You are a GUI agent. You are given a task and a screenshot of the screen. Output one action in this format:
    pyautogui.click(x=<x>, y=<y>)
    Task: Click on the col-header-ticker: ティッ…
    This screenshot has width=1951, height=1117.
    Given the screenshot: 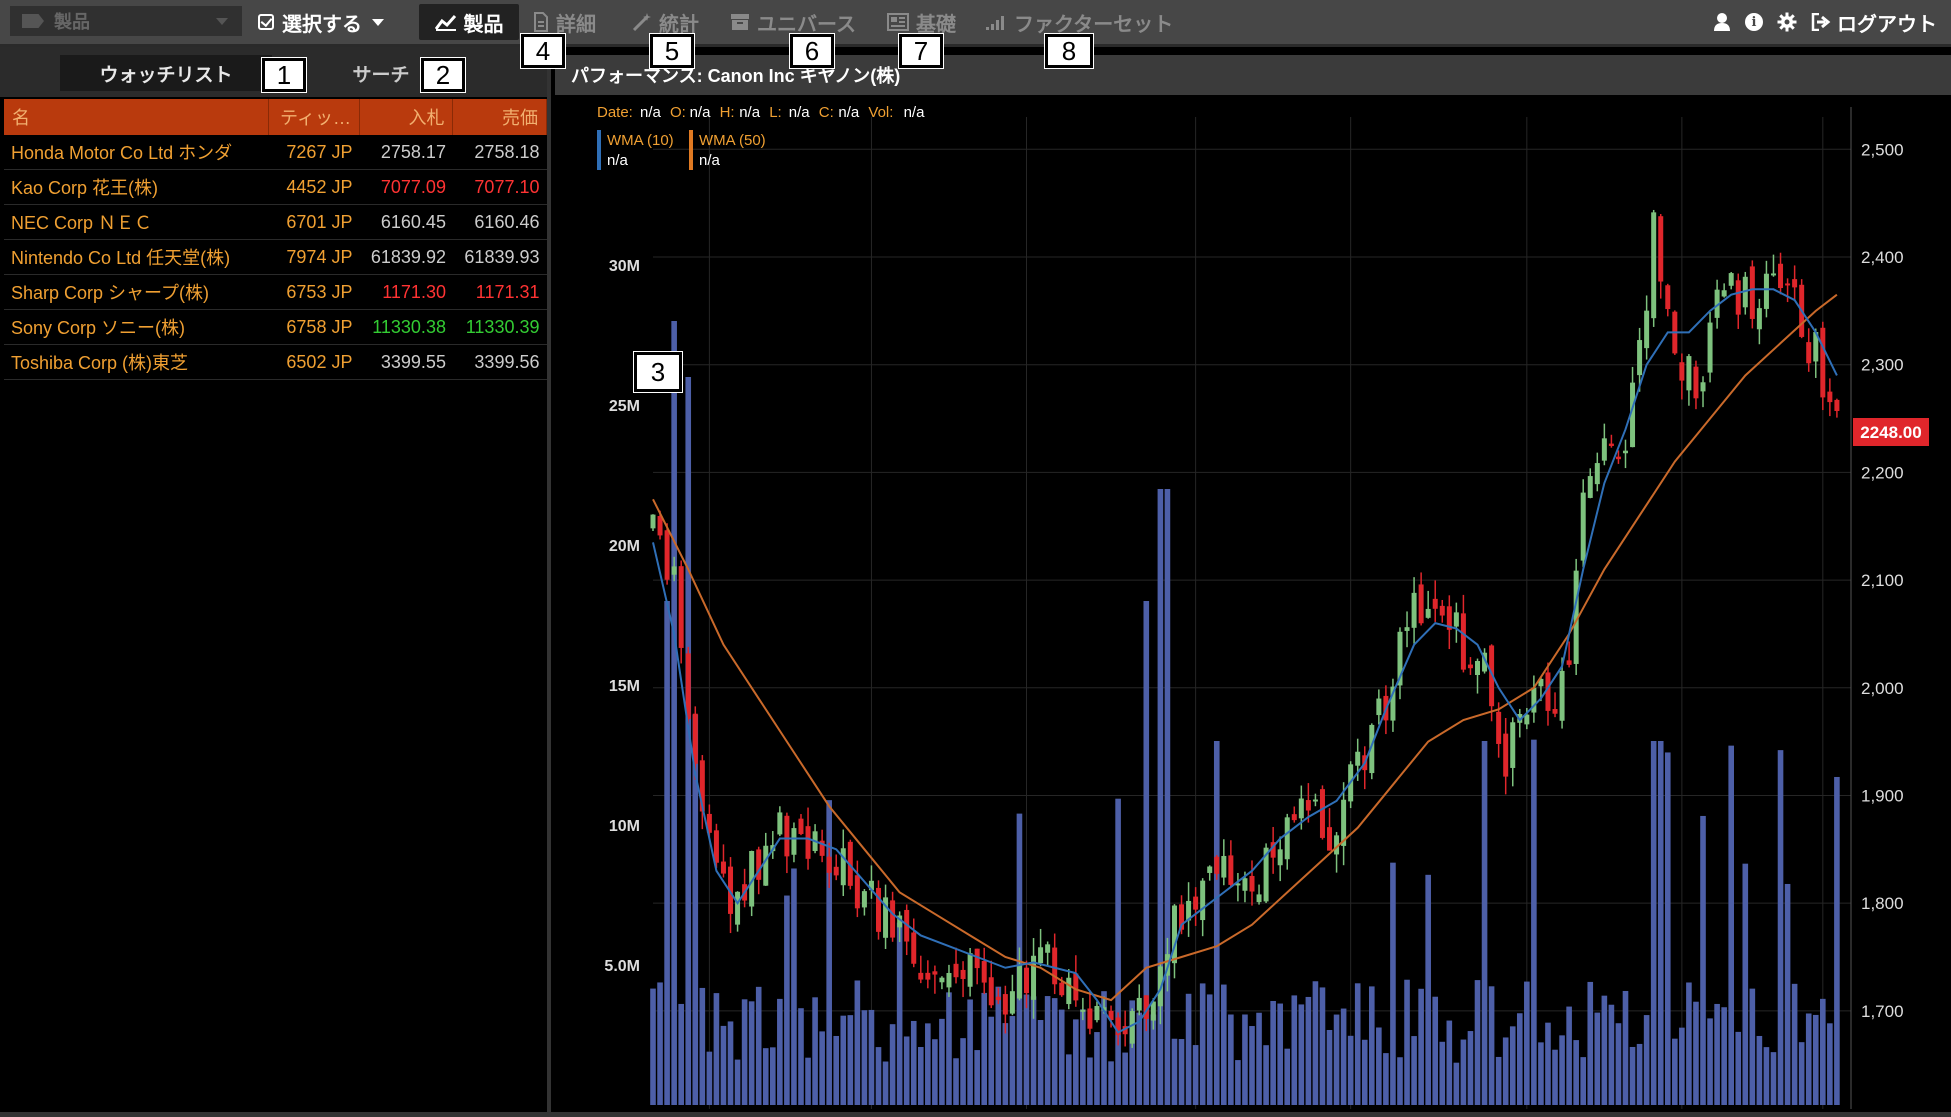 What is the action you would take?
    pyautogui.click(x=314, y=117)
    